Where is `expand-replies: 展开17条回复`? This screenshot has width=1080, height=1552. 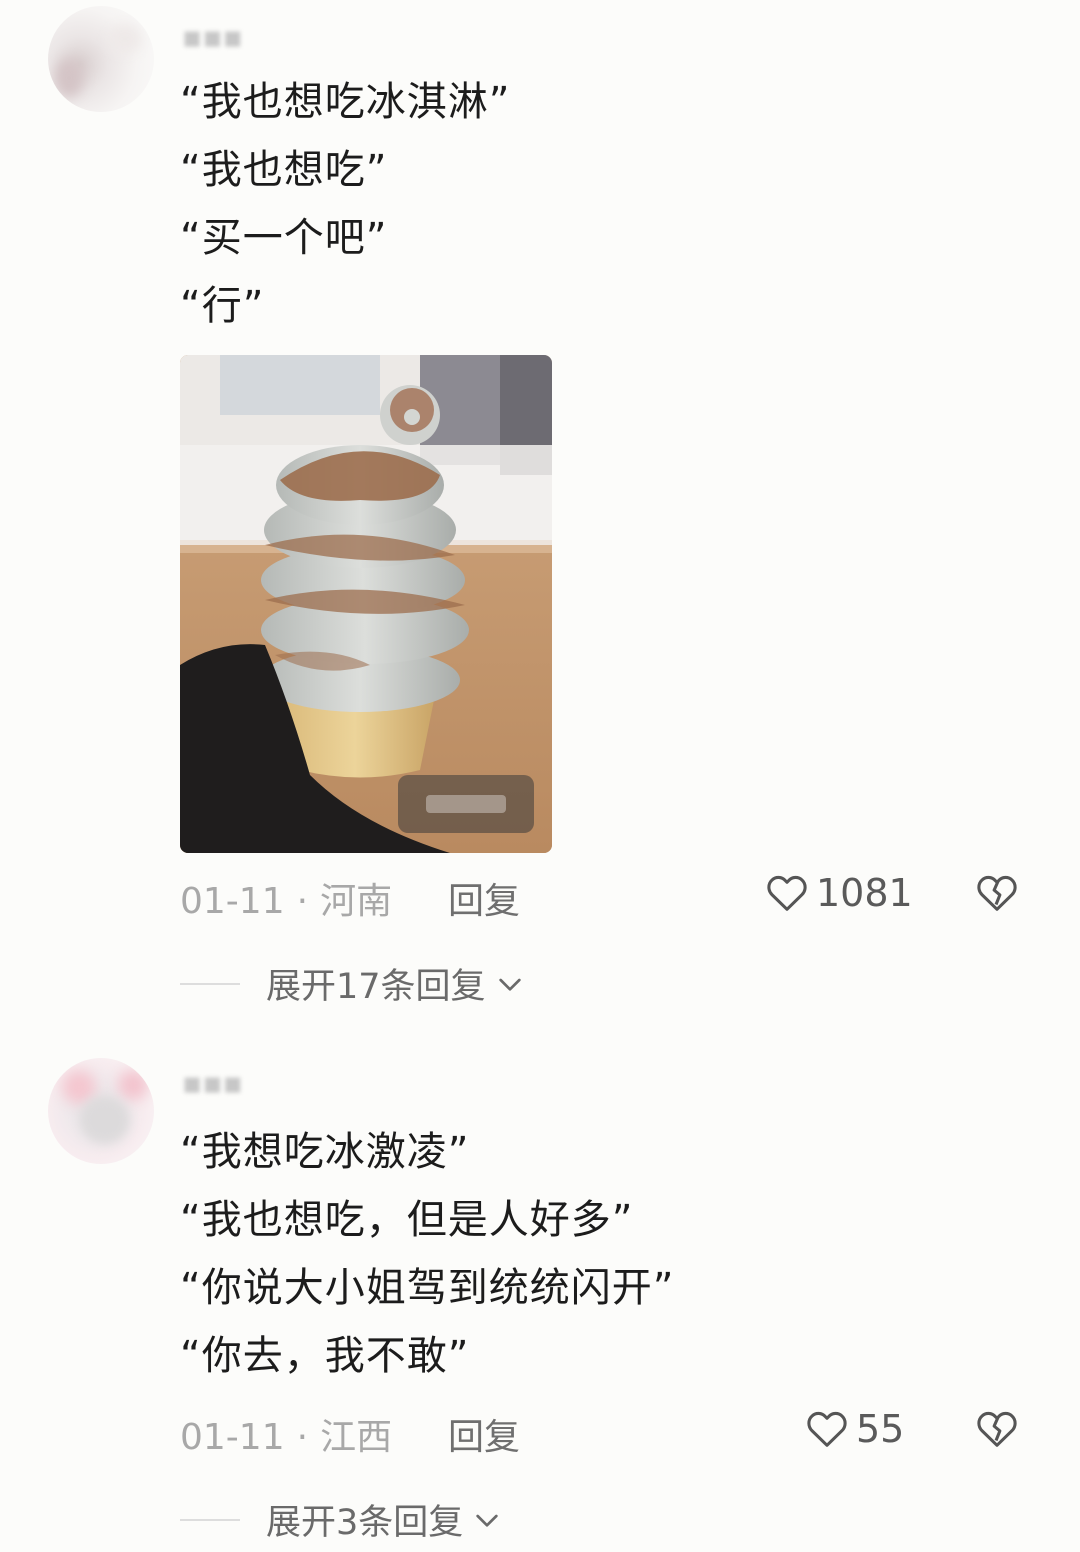
expand-replies: 展开17条回复 is located at coordinates (353, 983).